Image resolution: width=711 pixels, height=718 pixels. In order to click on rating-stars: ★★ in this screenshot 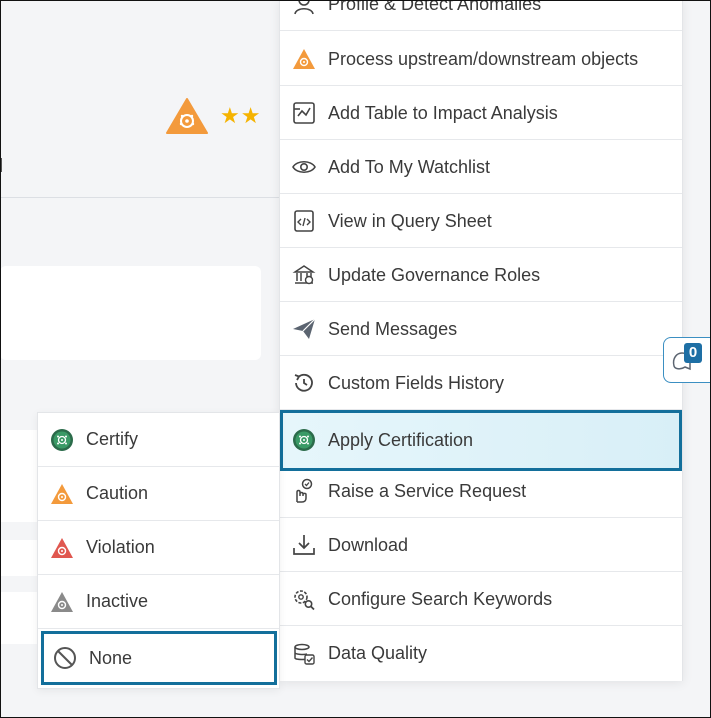, I will do `click(240, 116)`.